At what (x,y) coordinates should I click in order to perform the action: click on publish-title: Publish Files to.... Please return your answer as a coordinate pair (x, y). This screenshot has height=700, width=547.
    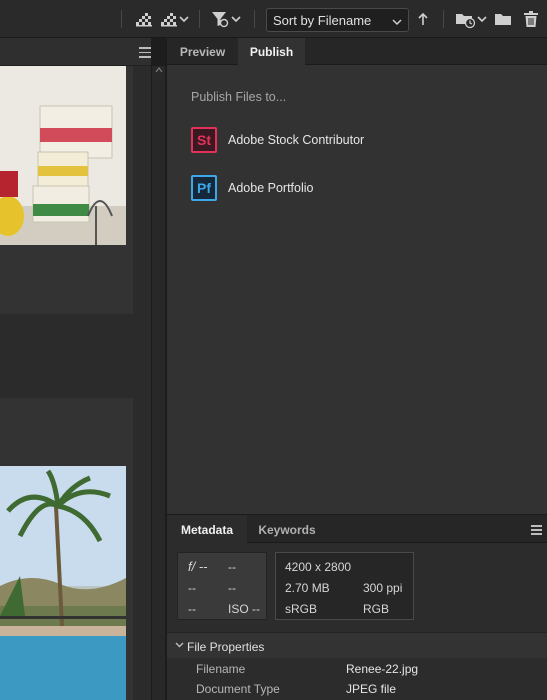
    Looking at the image, I should click on (239, 97).